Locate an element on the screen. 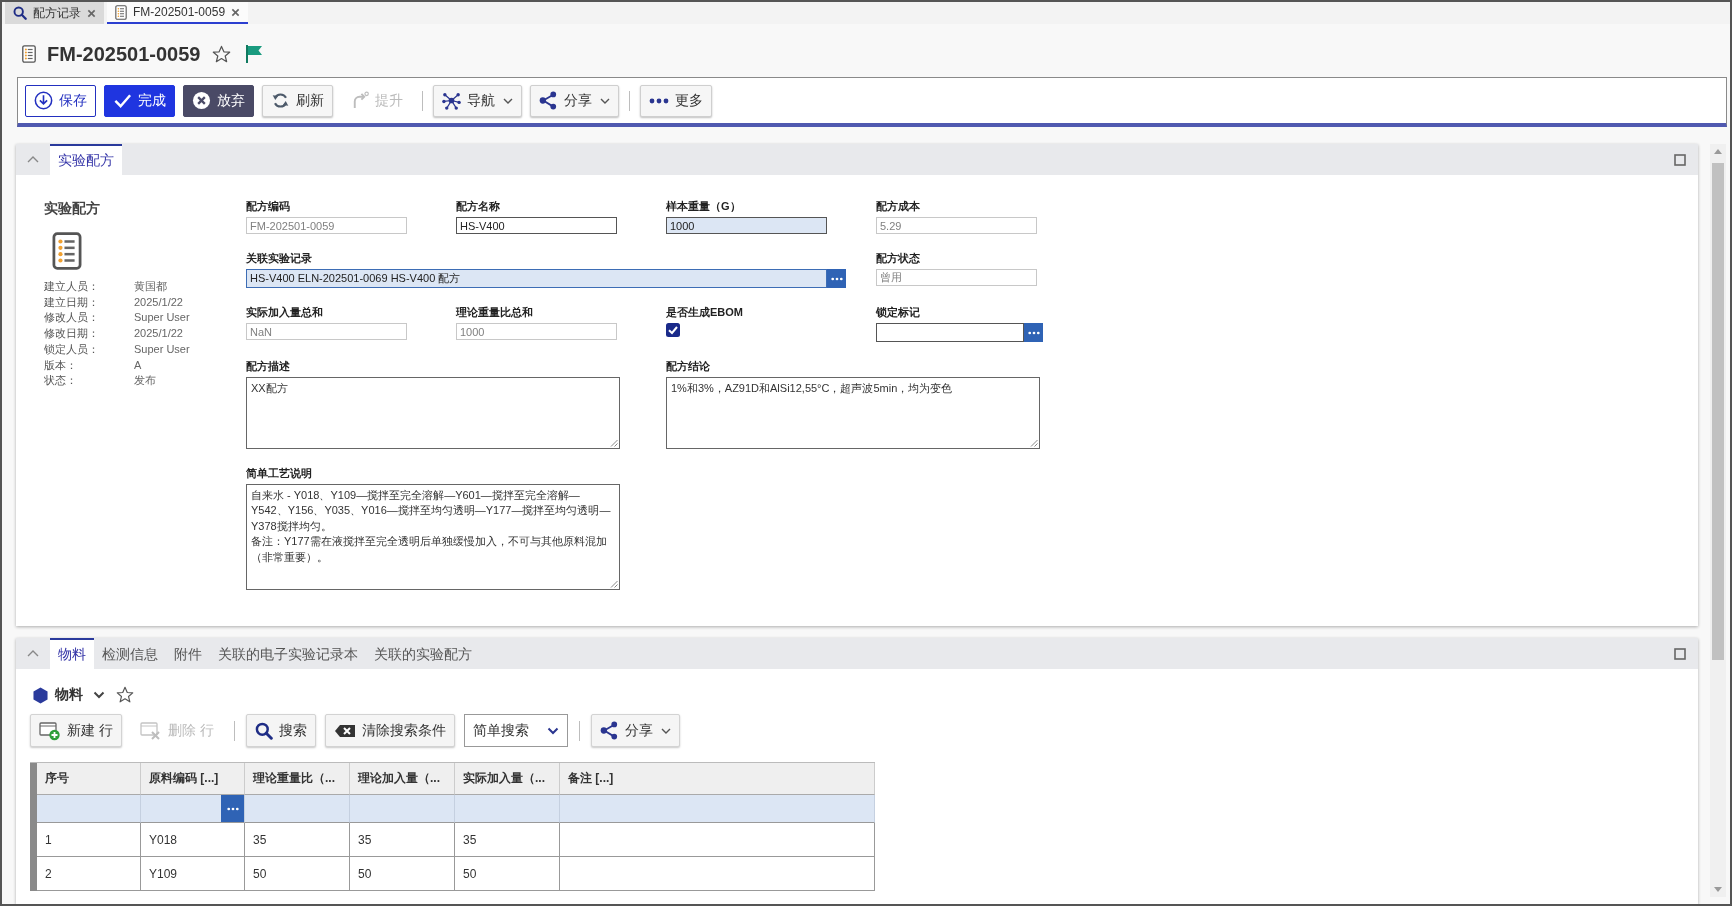 This screenshot has height=906, width=1732. field-label: 实际加入量总和 is located at coordinates (285, 312).